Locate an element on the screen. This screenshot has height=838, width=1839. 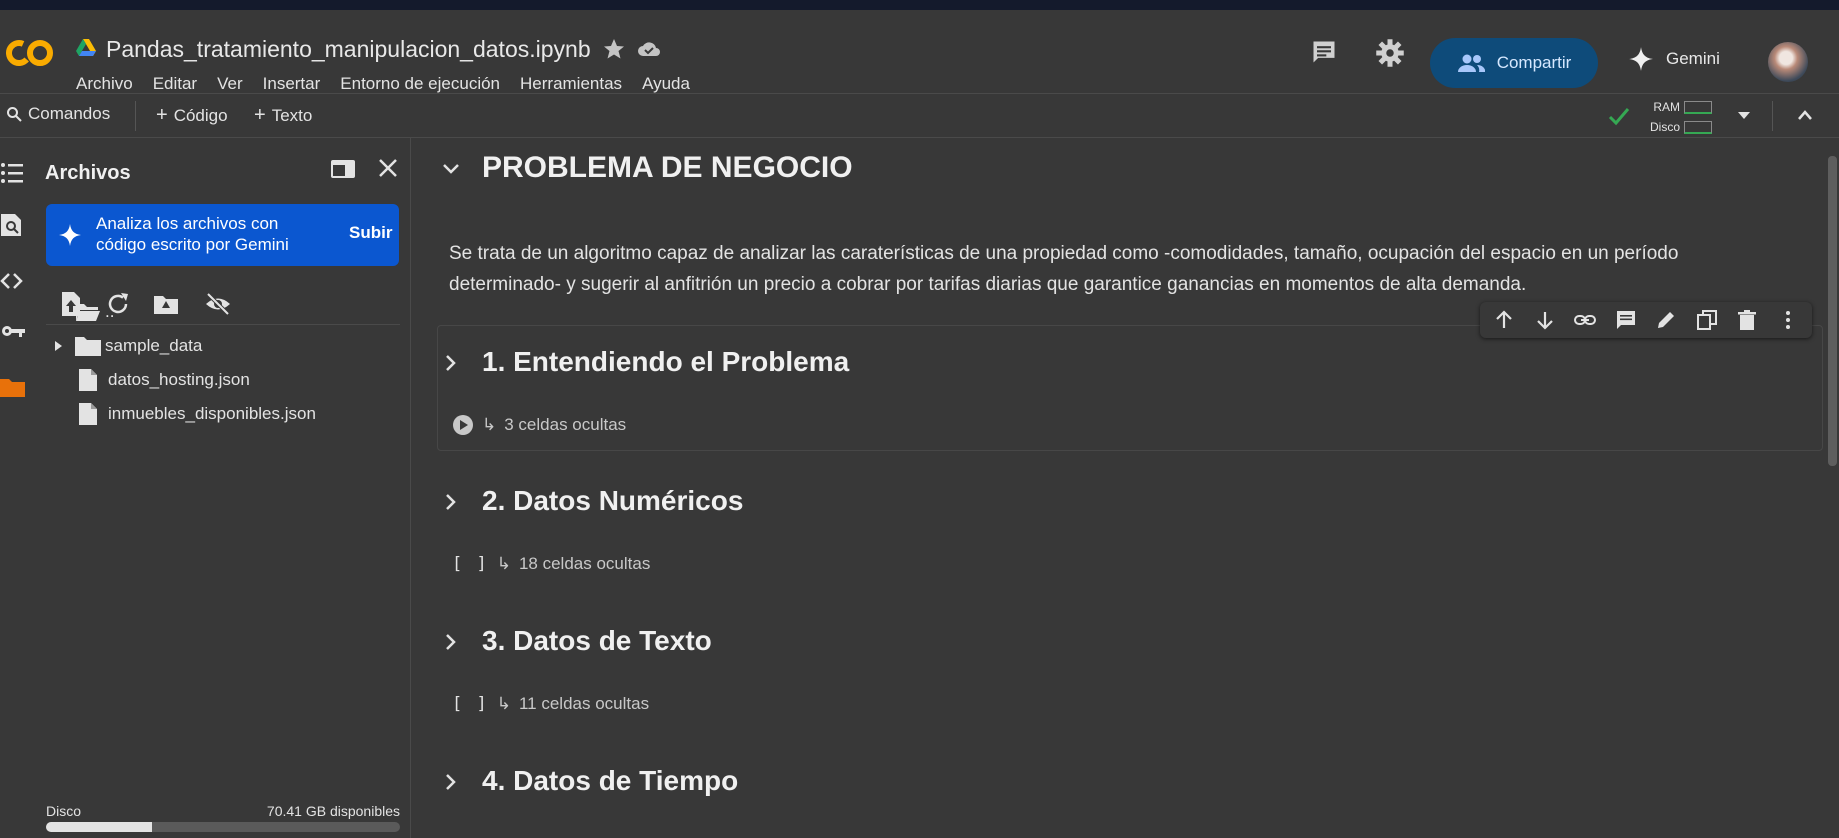
table-of-contents-icon is located at coordinates (13, 173).